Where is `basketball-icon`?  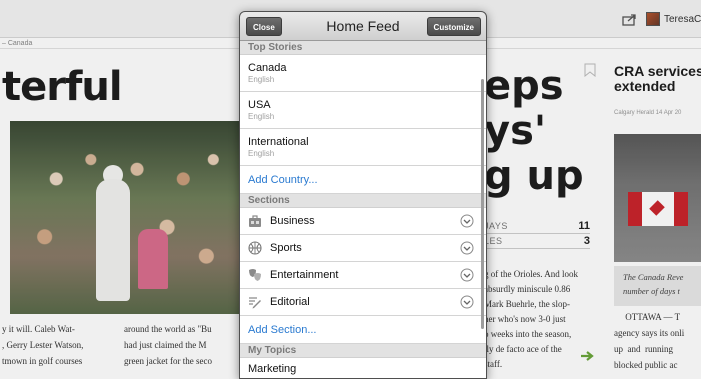
basketball-icon is located at coordinates (255, 248).